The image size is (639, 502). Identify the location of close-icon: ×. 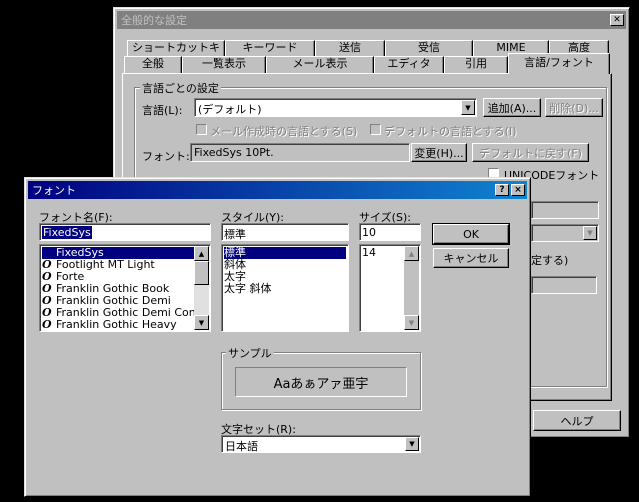
(518, 190).